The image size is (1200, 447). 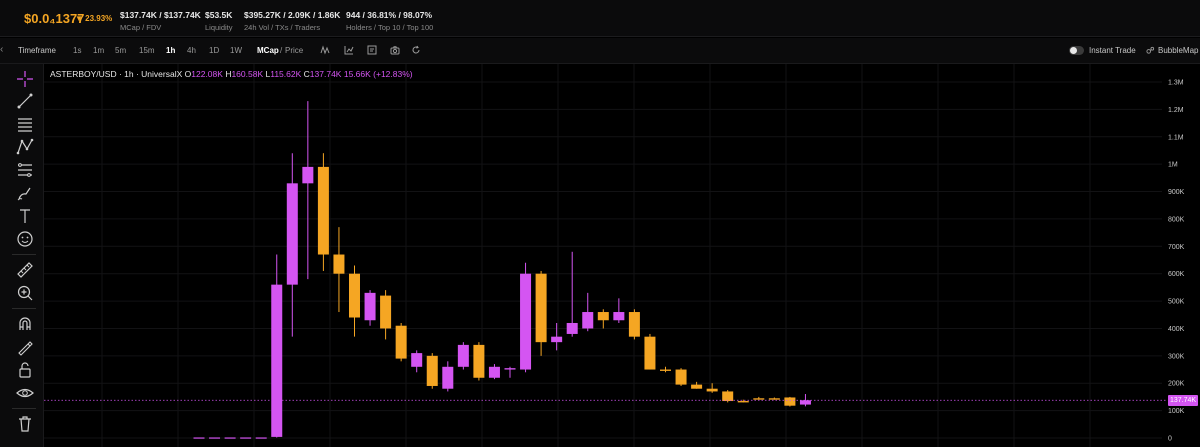 I want to click on mcap-value: $137.74K / $137.74K, so click(x=160, y=15).